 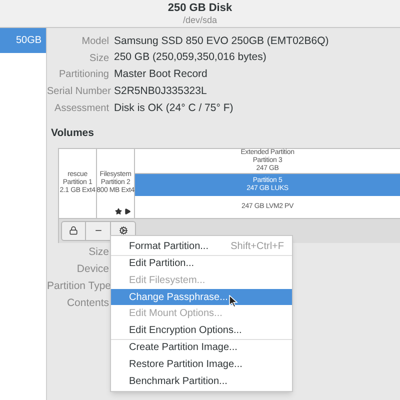 I want to click on menu-item: Format Partition... Shift+Ctrl+F, so click(x=201, y=246).